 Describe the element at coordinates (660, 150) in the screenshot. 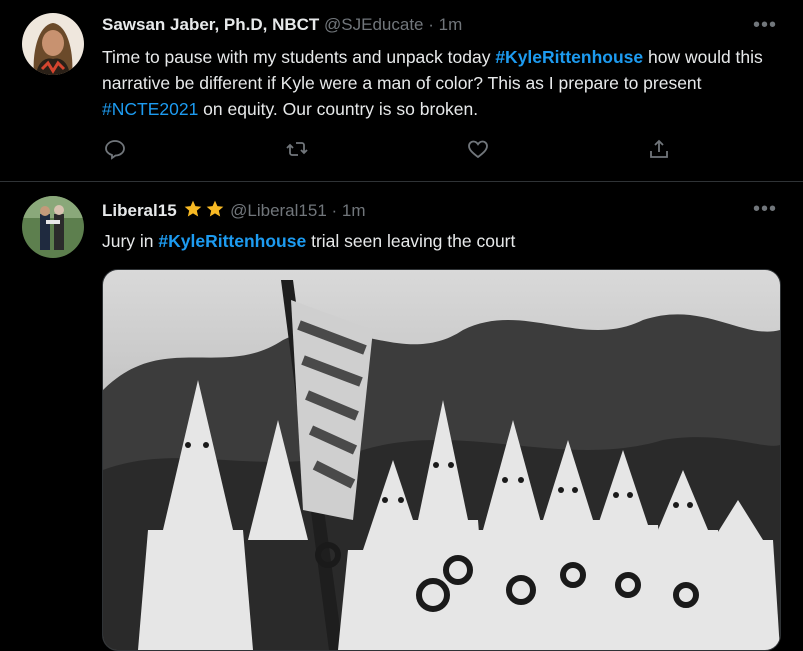

I see `share-icon` at that location.